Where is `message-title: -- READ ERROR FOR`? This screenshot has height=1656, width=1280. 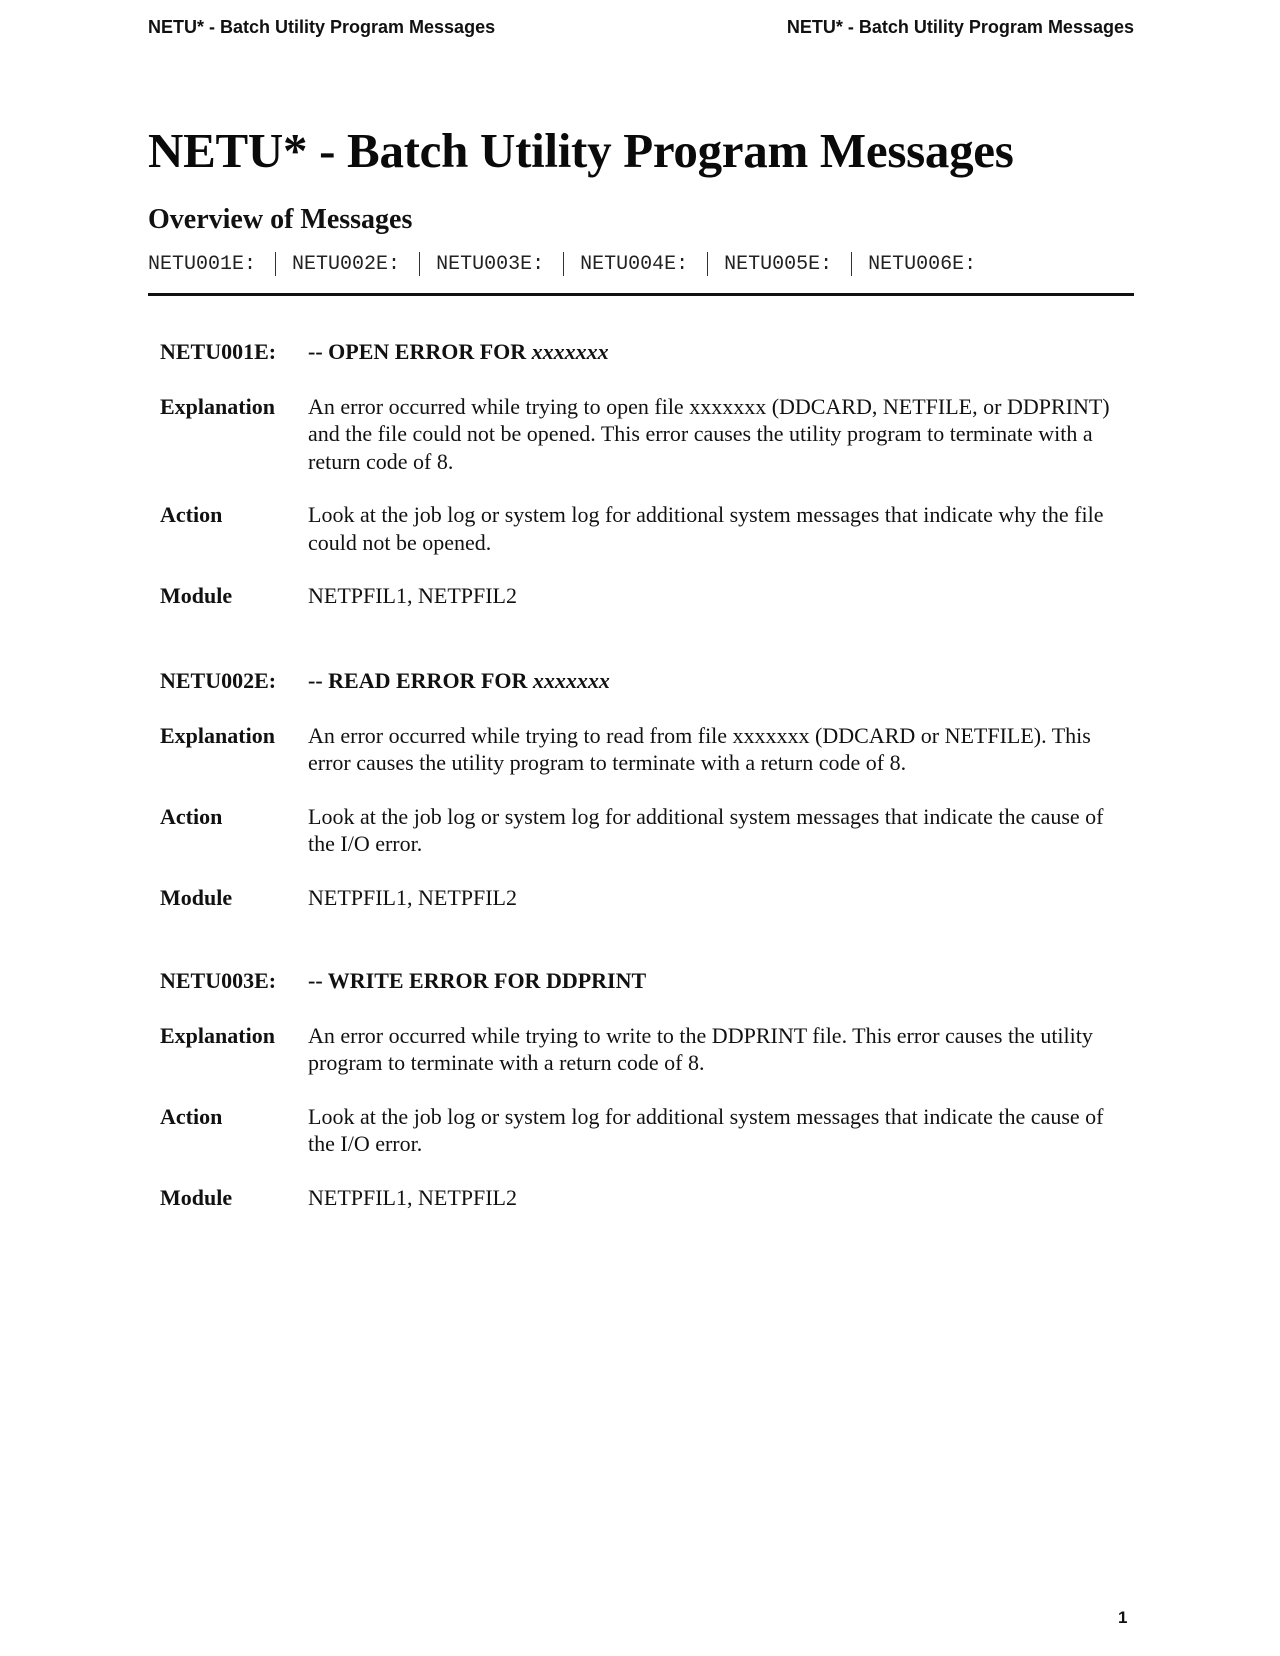 message-title: -- READ ERROR FOR is located at coordinates (420, 680).